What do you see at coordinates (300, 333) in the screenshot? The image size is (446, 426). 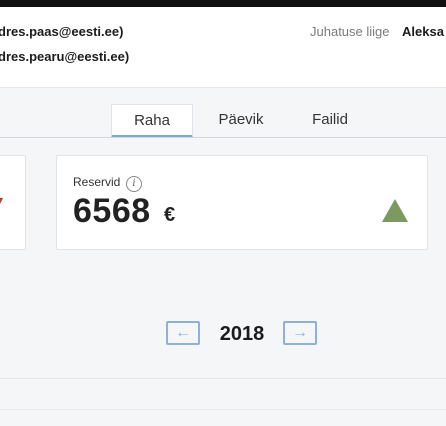 I see `next-year-button: →` at bounding box center [300, 333].